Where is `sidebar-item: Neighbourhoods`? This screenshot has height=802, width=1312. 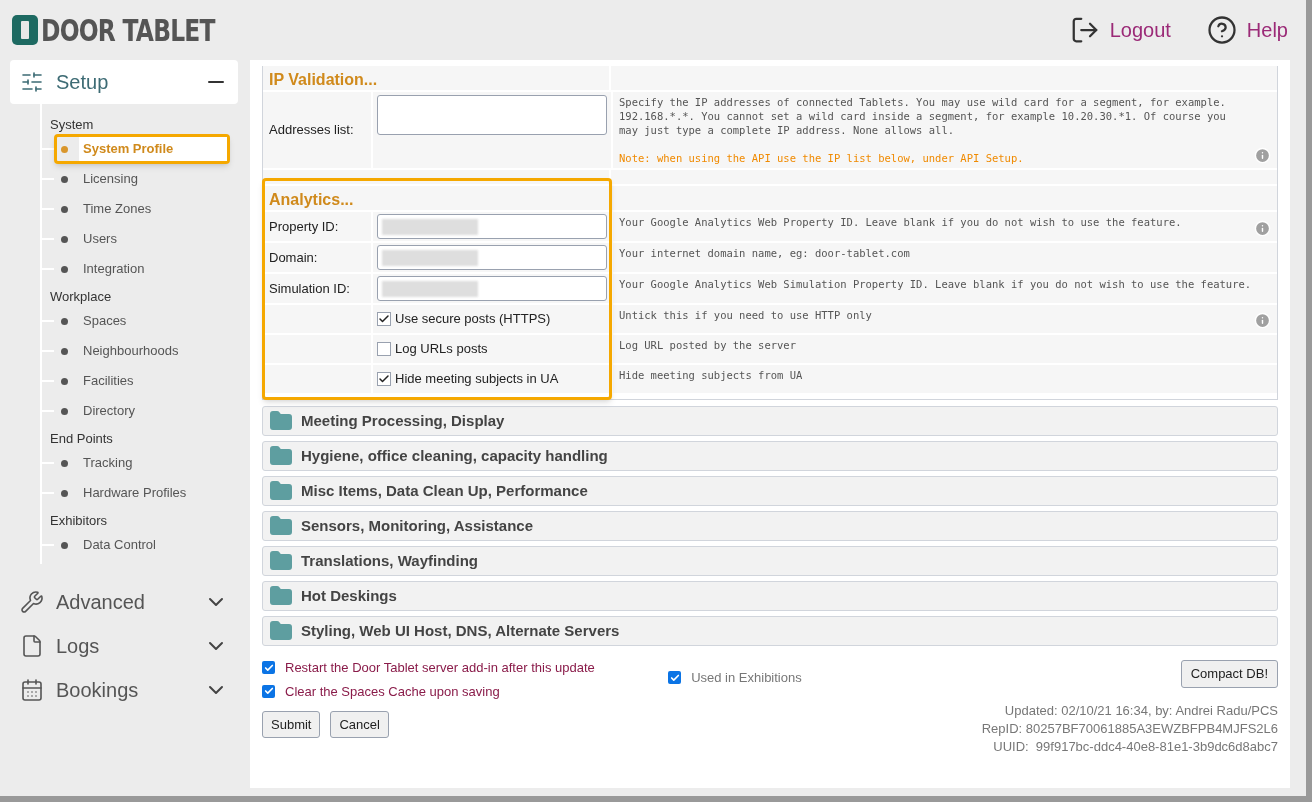
sidebar-item: Neighbourhoods is located at coordinates (142, 351).